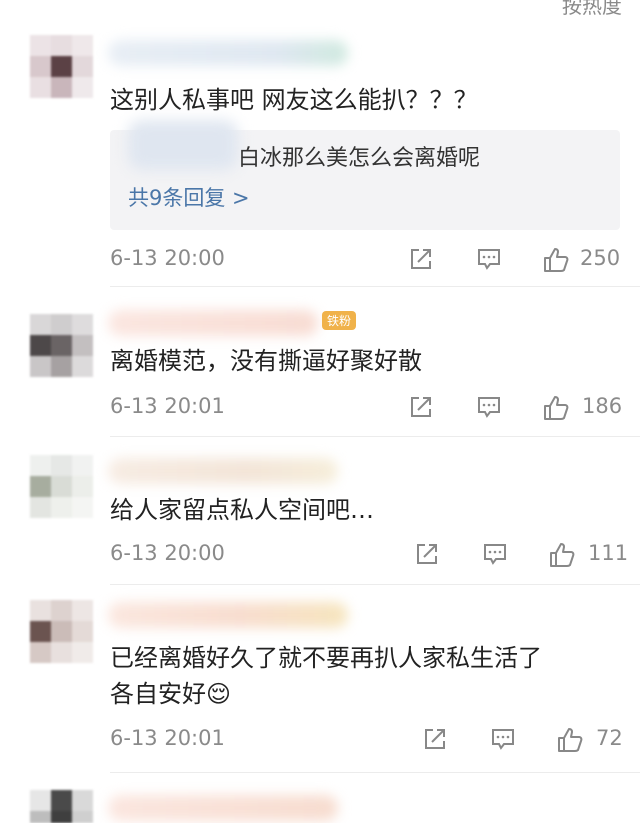  Describe the element at coordinates (592, 9) in the screenshot. I see `sort-label: 按热度` at that location.